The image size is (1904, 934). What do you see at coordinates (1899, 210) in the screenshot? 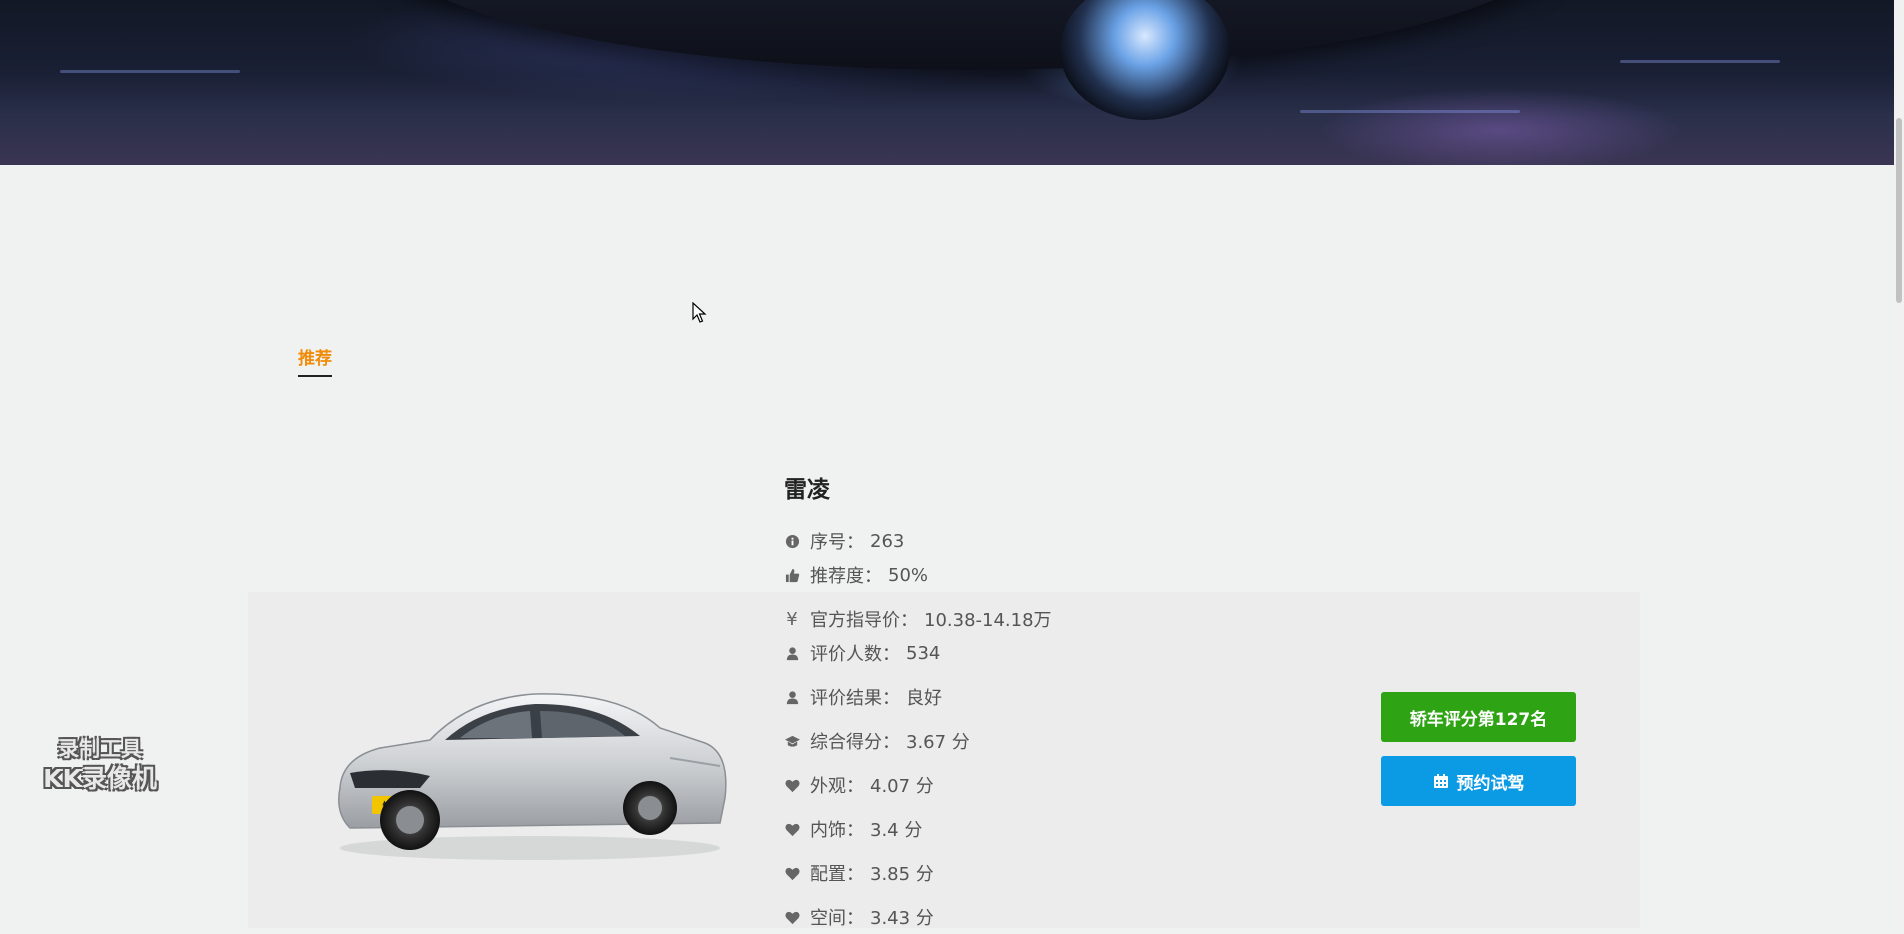
I see `scrollbar-thumb` at bounding box center [1899, 210].